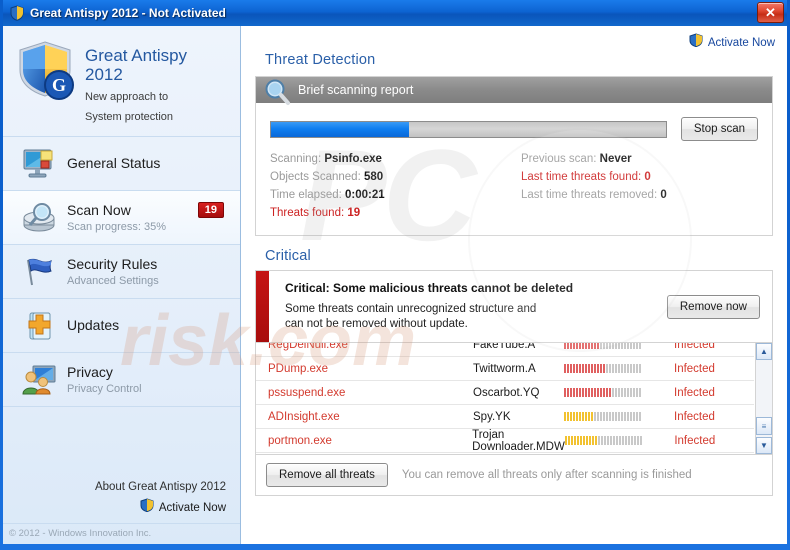 This screenshot has width=790, height=550. What do you see at coordinates (353, 159) in the screenshot?
I see `stat-value: Psinfo.exe` at bounding box center [353, 159].